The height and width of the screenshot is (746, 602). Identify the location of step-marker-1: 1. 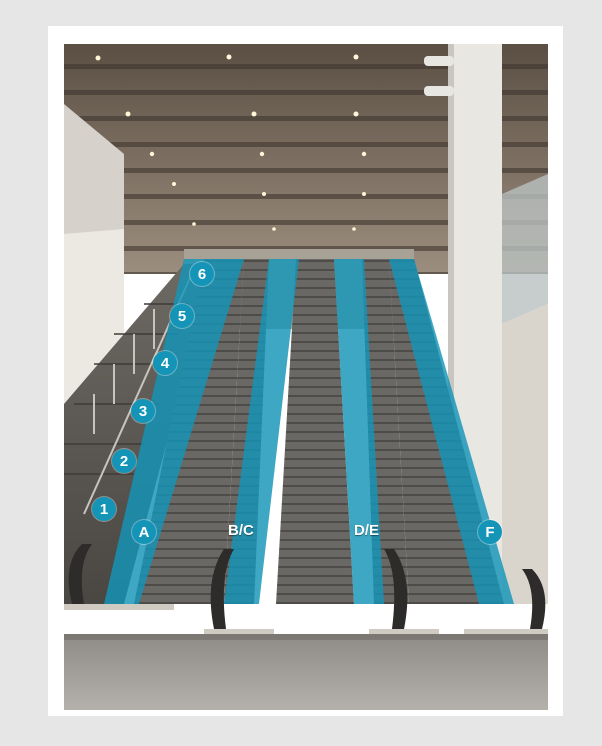
(104, 509).